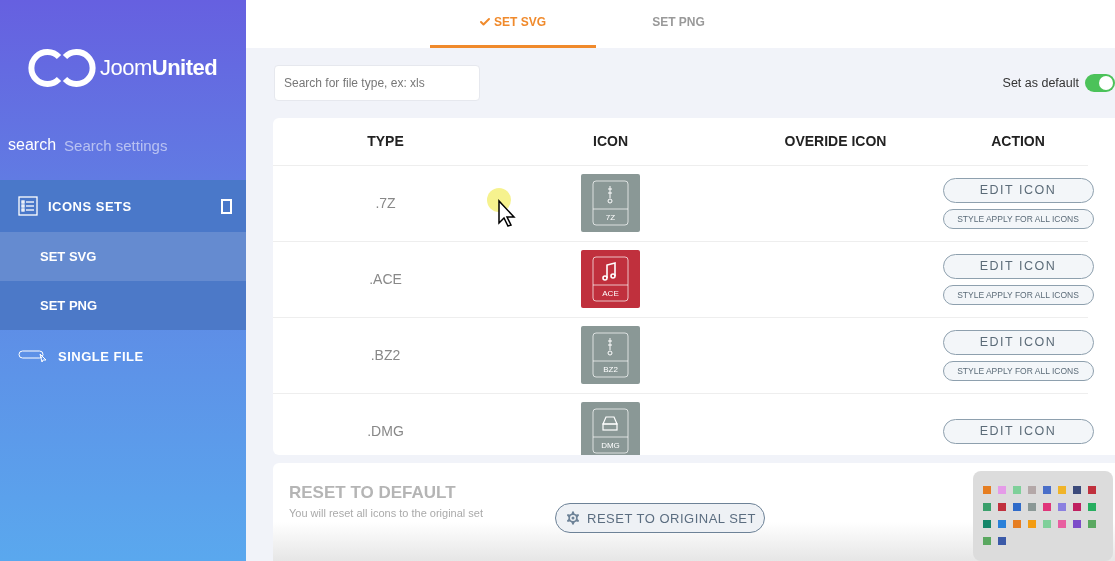 Image resolution: width=1115 pixels, height=561 pixels. What do you see at coordinates (385, 355) in the screenshot?
I see `file-type: .BZ2` at bounding box center [385, 355].